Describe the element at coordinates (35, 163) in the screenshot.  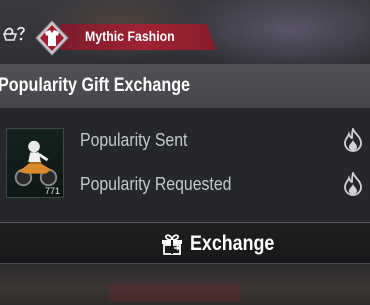
I see `gift-item-thumbnail: 771` at that location.